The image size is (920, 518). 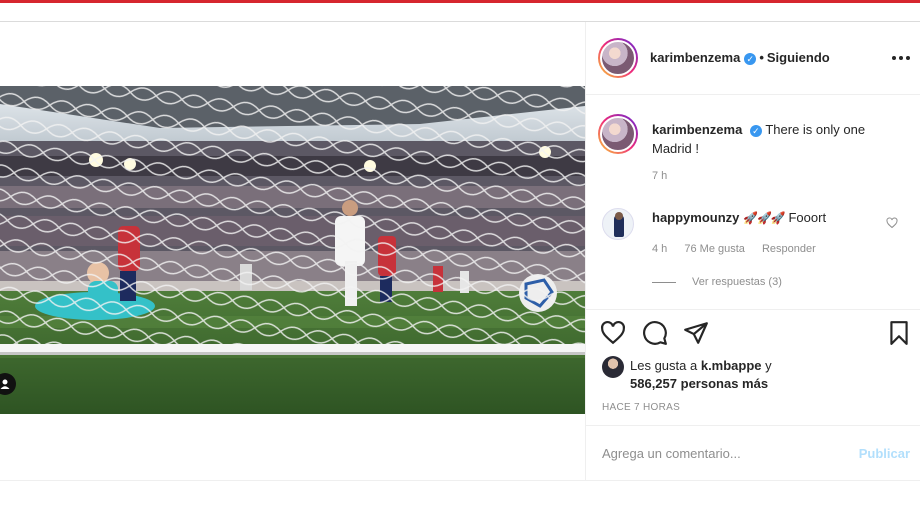 I want to click on comment-icon, so click(x=655, y=333).